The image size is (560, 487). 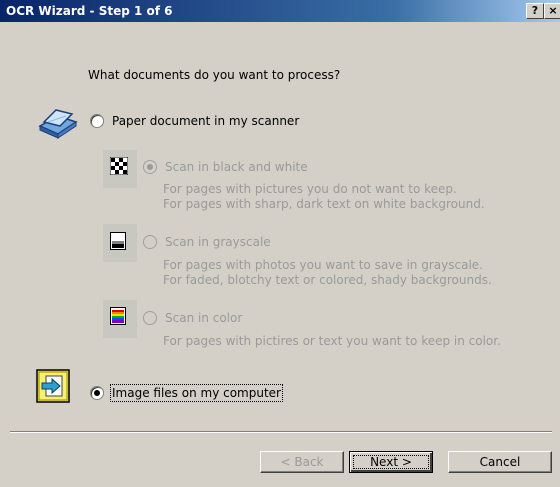 I want to click on window-title: OCR Wizard - Step 1 of 6, so click(x=89, y=11).